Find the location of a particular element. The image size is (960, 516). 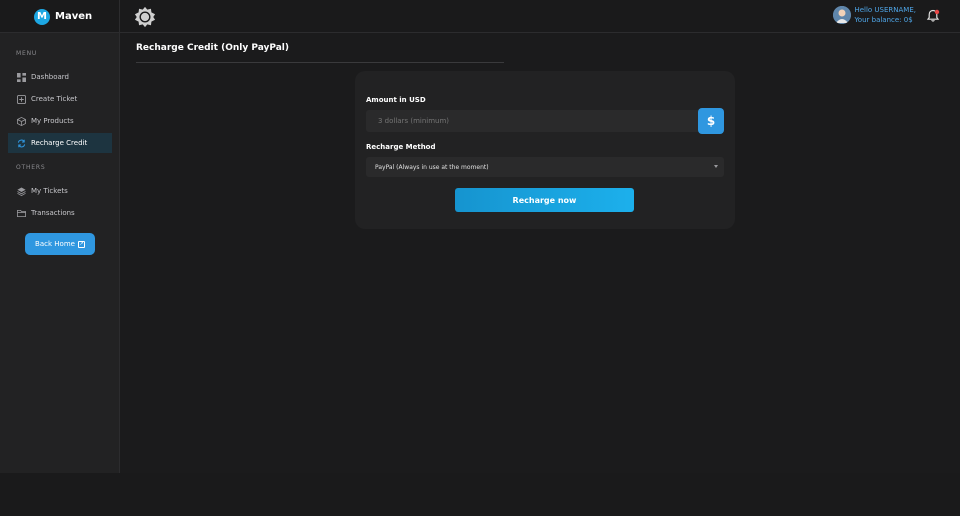

menu-section-label: MENU is located at coordinates (27, 53).